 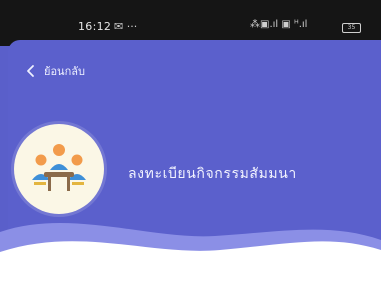 I want to click on back-button: ย้อนกลับ, so click(x=54, y=71).